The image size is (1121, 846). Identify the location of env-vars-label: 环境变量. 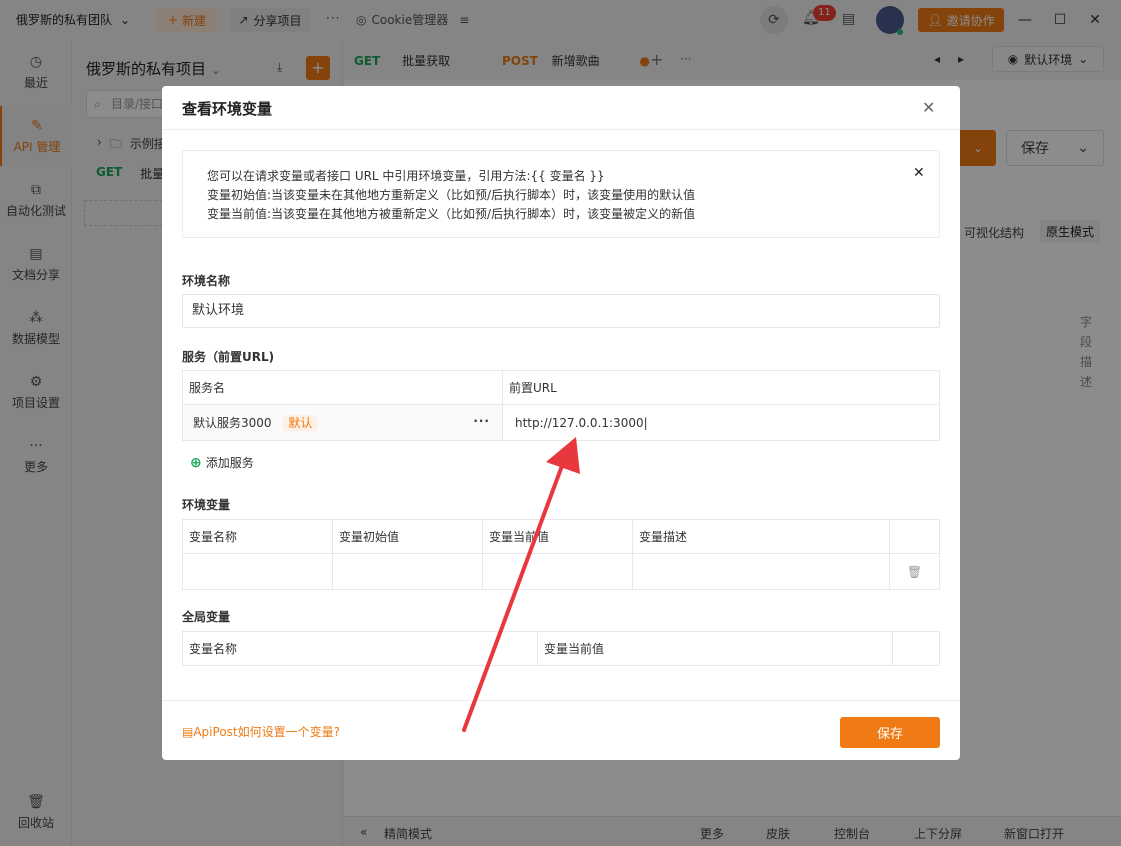
(206, 505).